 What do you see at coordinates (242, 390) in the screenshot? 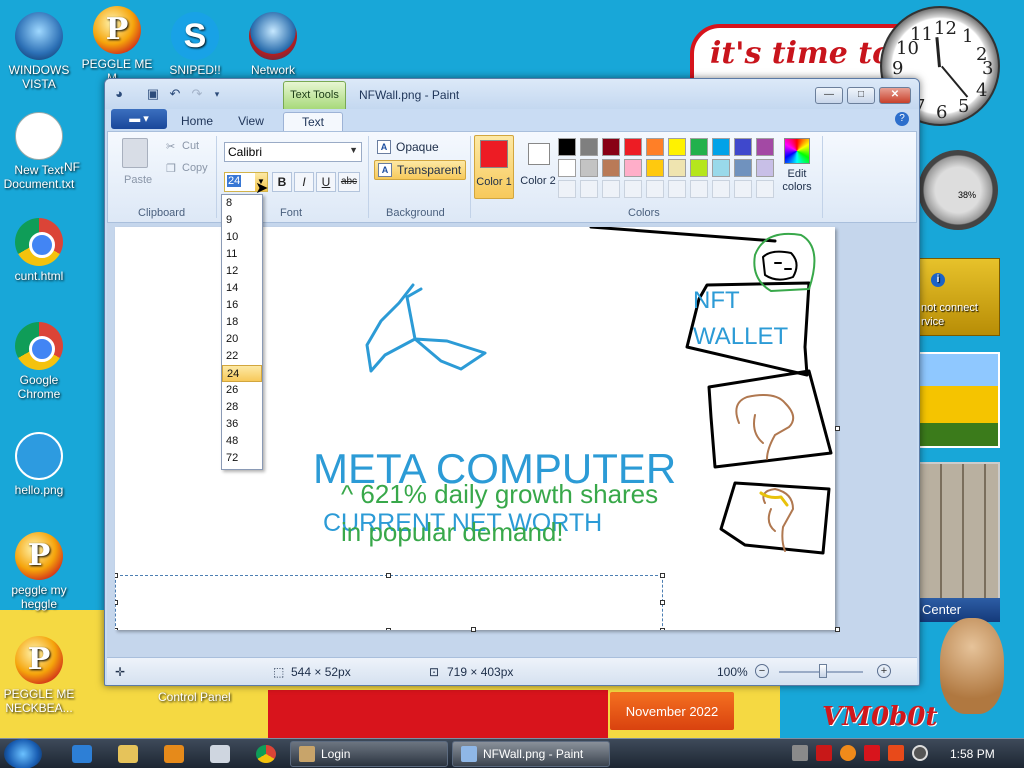
I see `font-size-option: 26` at bounding box center [242, 390].